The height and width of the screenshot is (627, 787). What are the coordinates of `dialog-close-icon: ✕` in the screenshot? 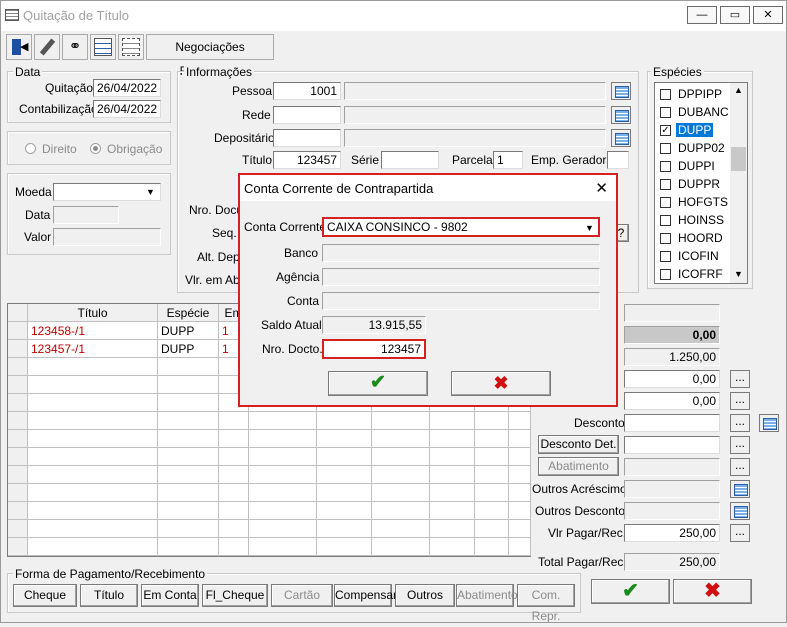 It's located at (601, 188).